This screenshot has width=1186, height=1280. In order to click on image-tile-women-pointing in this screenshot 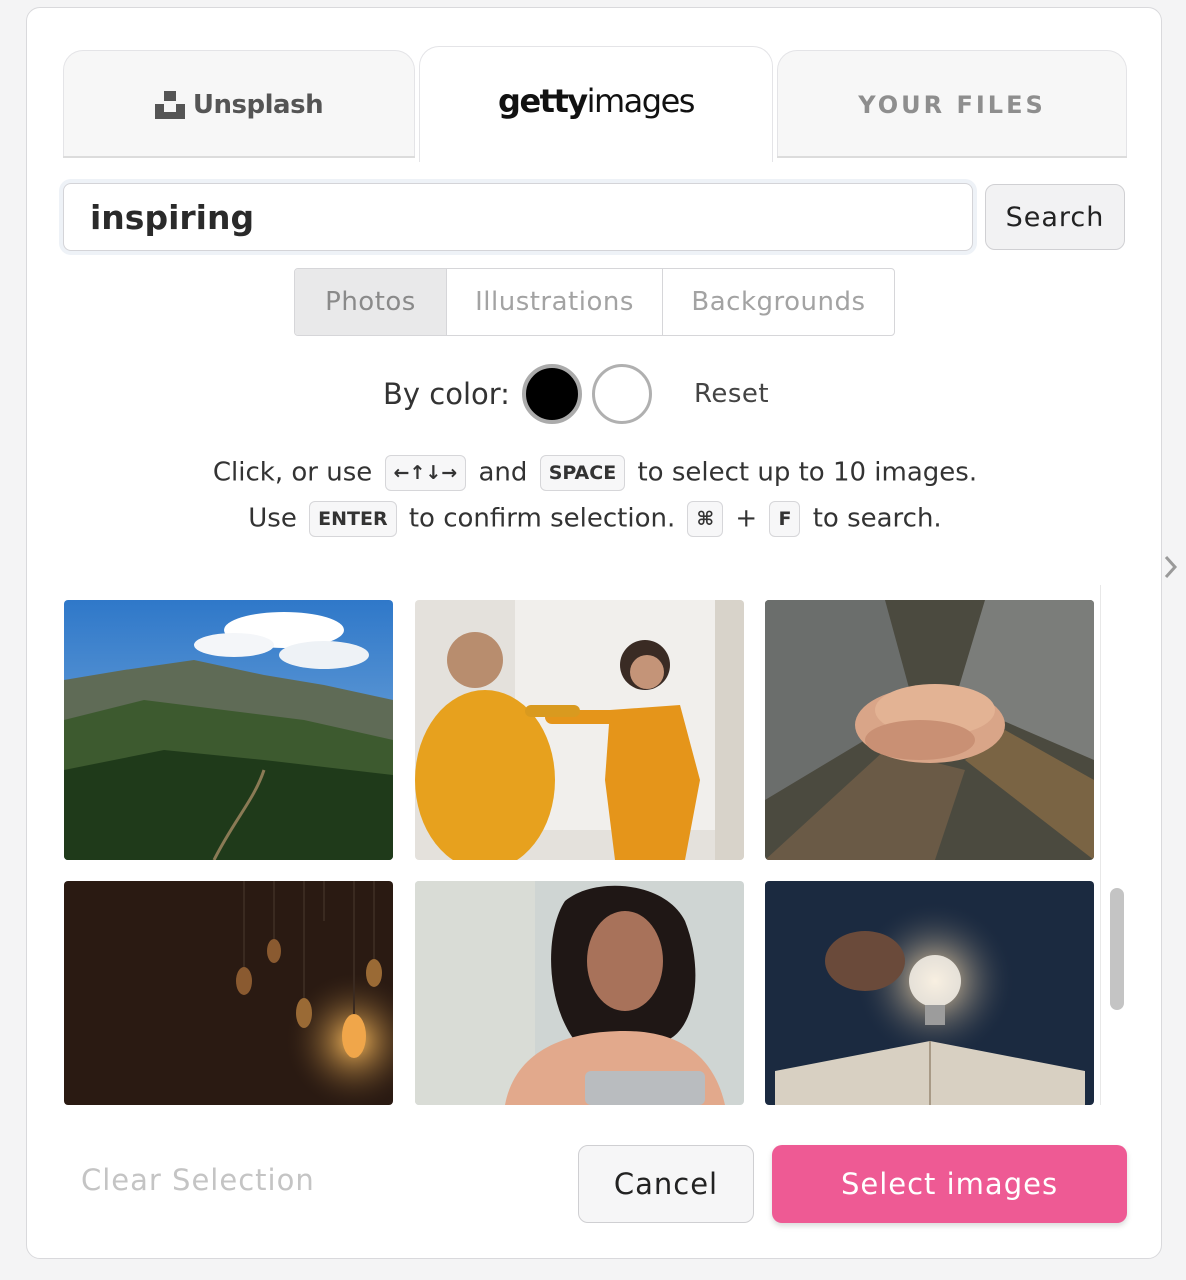, I will do `click(579, 730)`.